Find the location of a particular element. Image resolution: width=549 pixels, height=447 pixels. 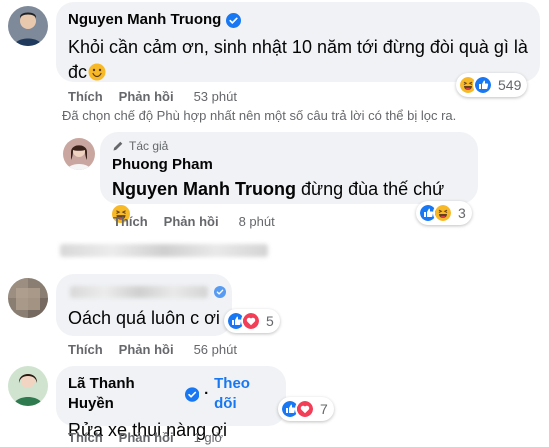

avatar-nguyen-manh-truong is located at coordinates (28, 26).